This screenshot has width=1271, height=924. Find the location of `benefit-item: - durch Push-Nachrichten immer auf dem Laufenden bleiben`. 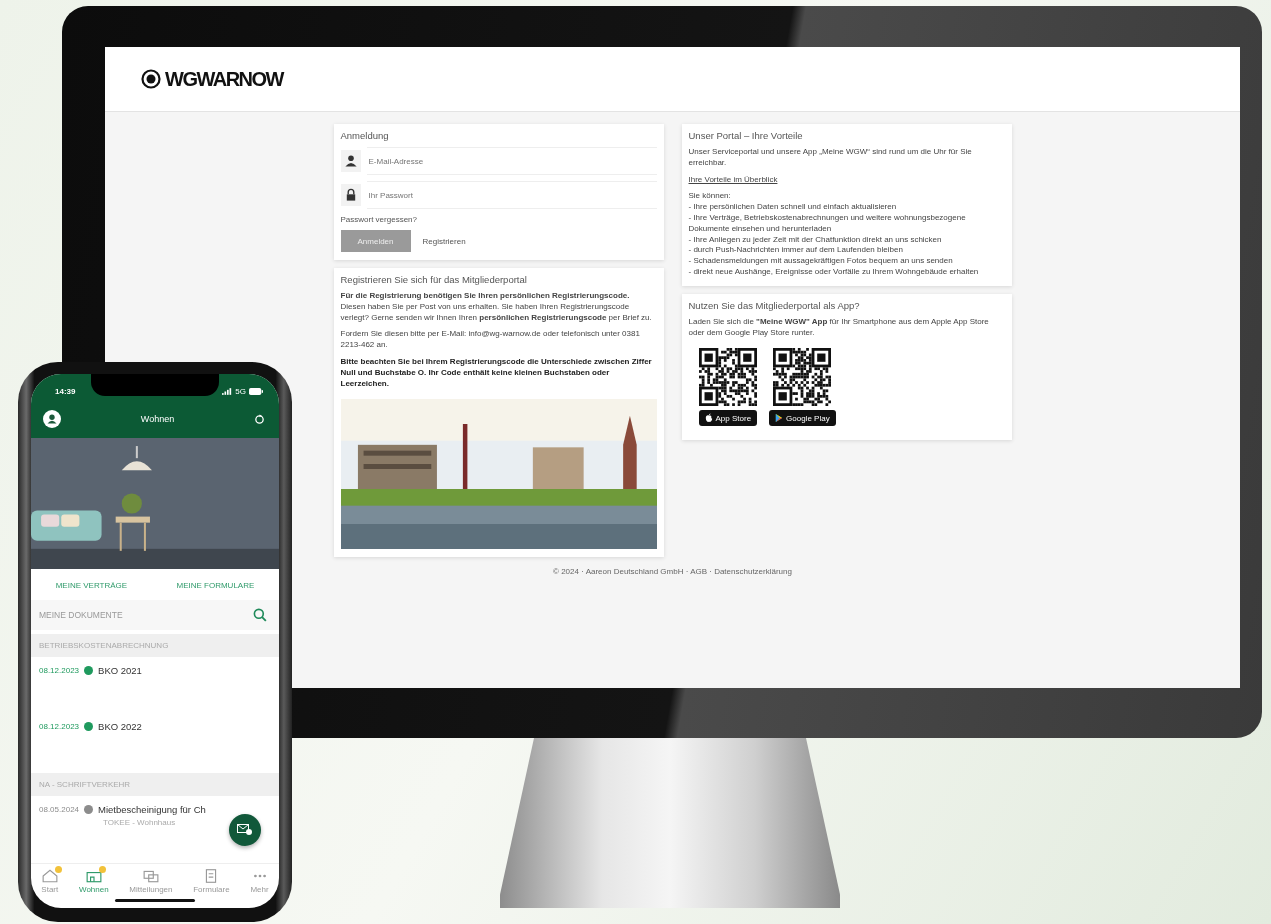

benefit-item: - durch Push-Nachrichten immer auf dem Laufenden bleiben is located at coordinates (796, 251).